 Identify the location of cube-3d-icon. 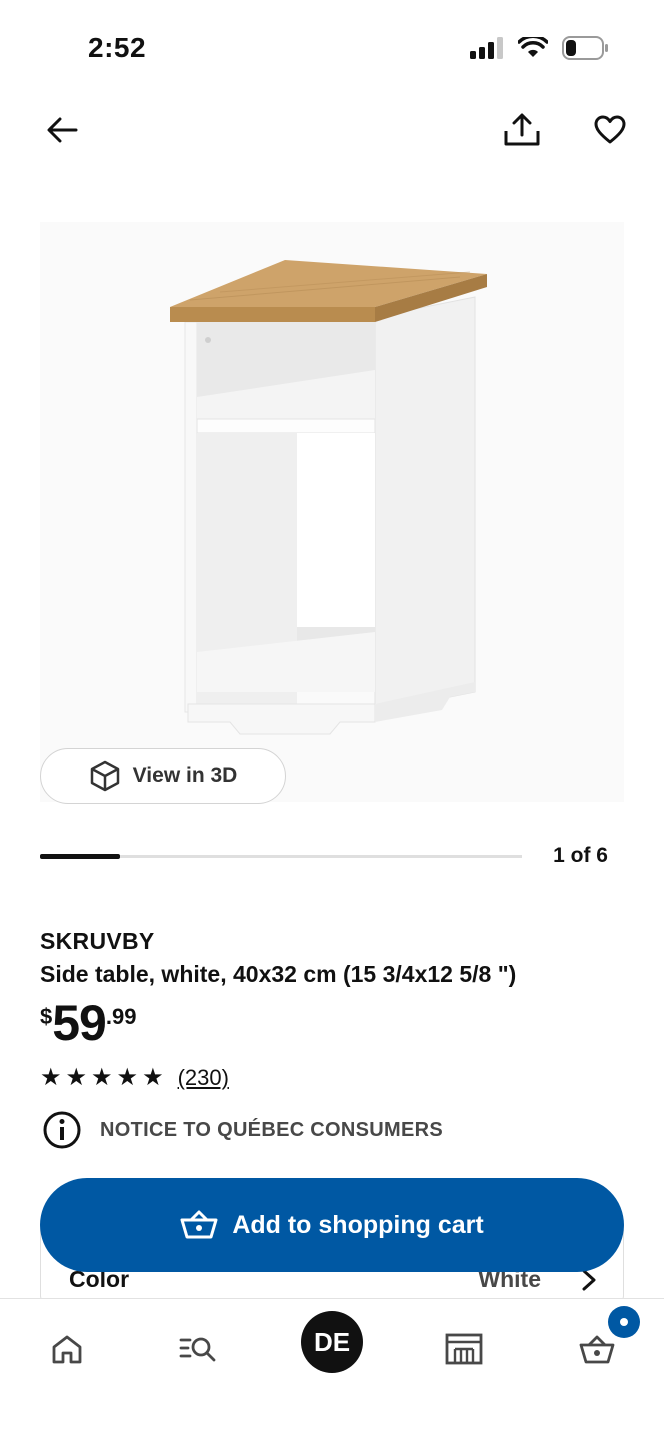
(104, 776).